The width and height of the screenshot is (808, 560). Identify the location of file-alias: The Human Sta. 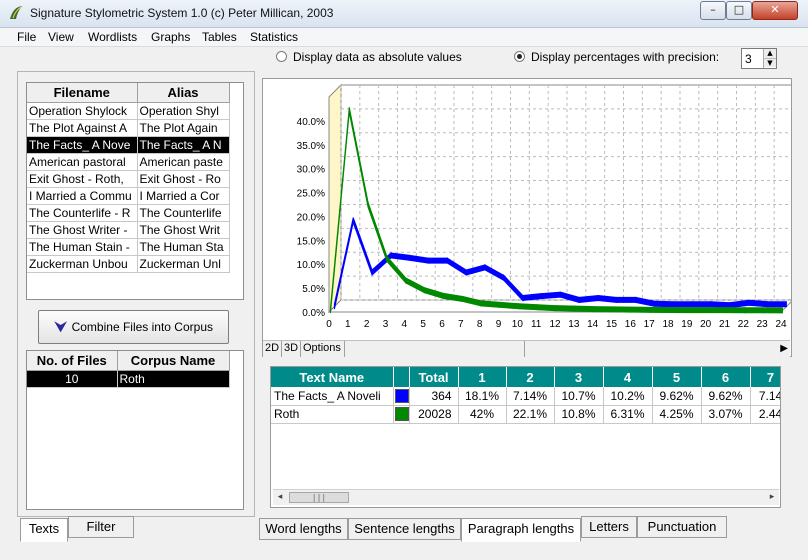
(183, 247).